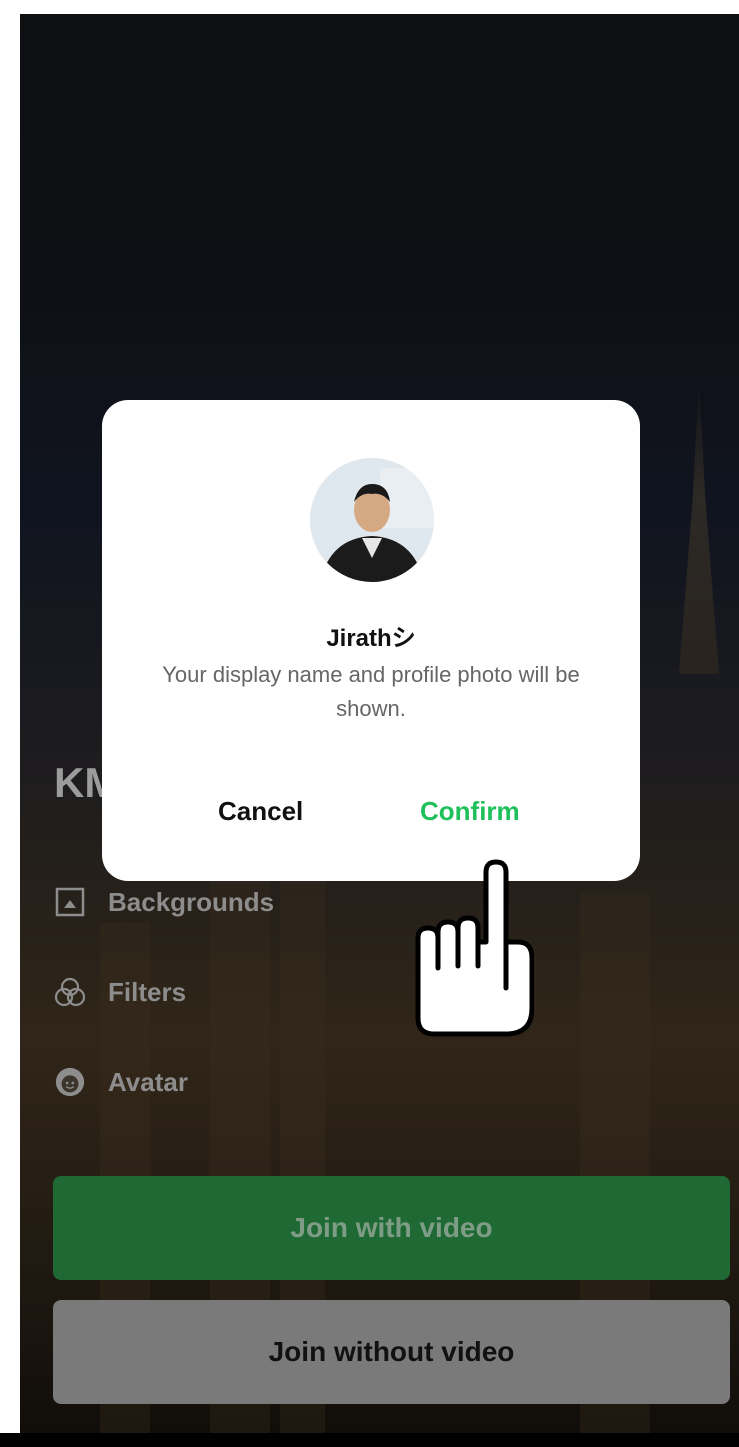 The image size is (739, 1447). Describe the element at coordinates (699, 524) in the screenshot. I see `background-spire` at that location.